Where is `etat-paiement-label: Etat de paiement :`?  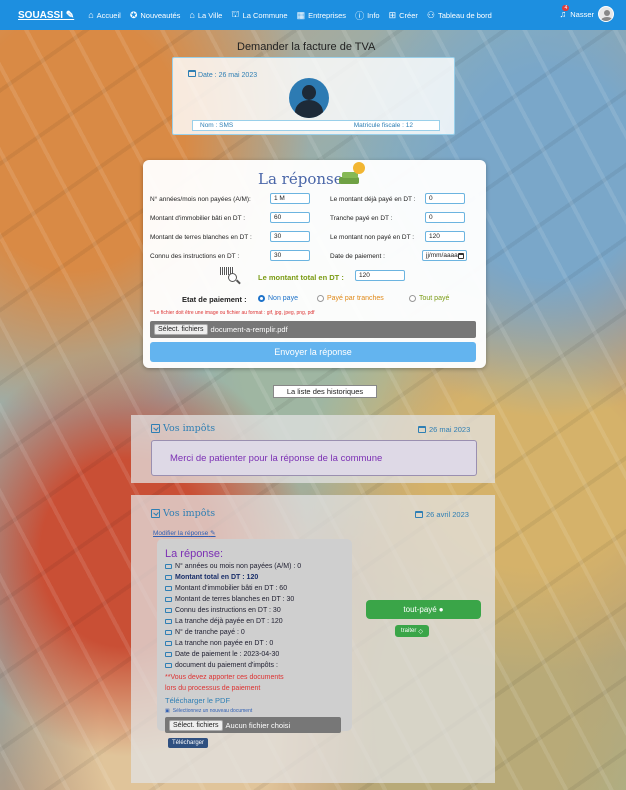
etat-paiement-label: Etat de paiement : is located at coordinates (214, 299).